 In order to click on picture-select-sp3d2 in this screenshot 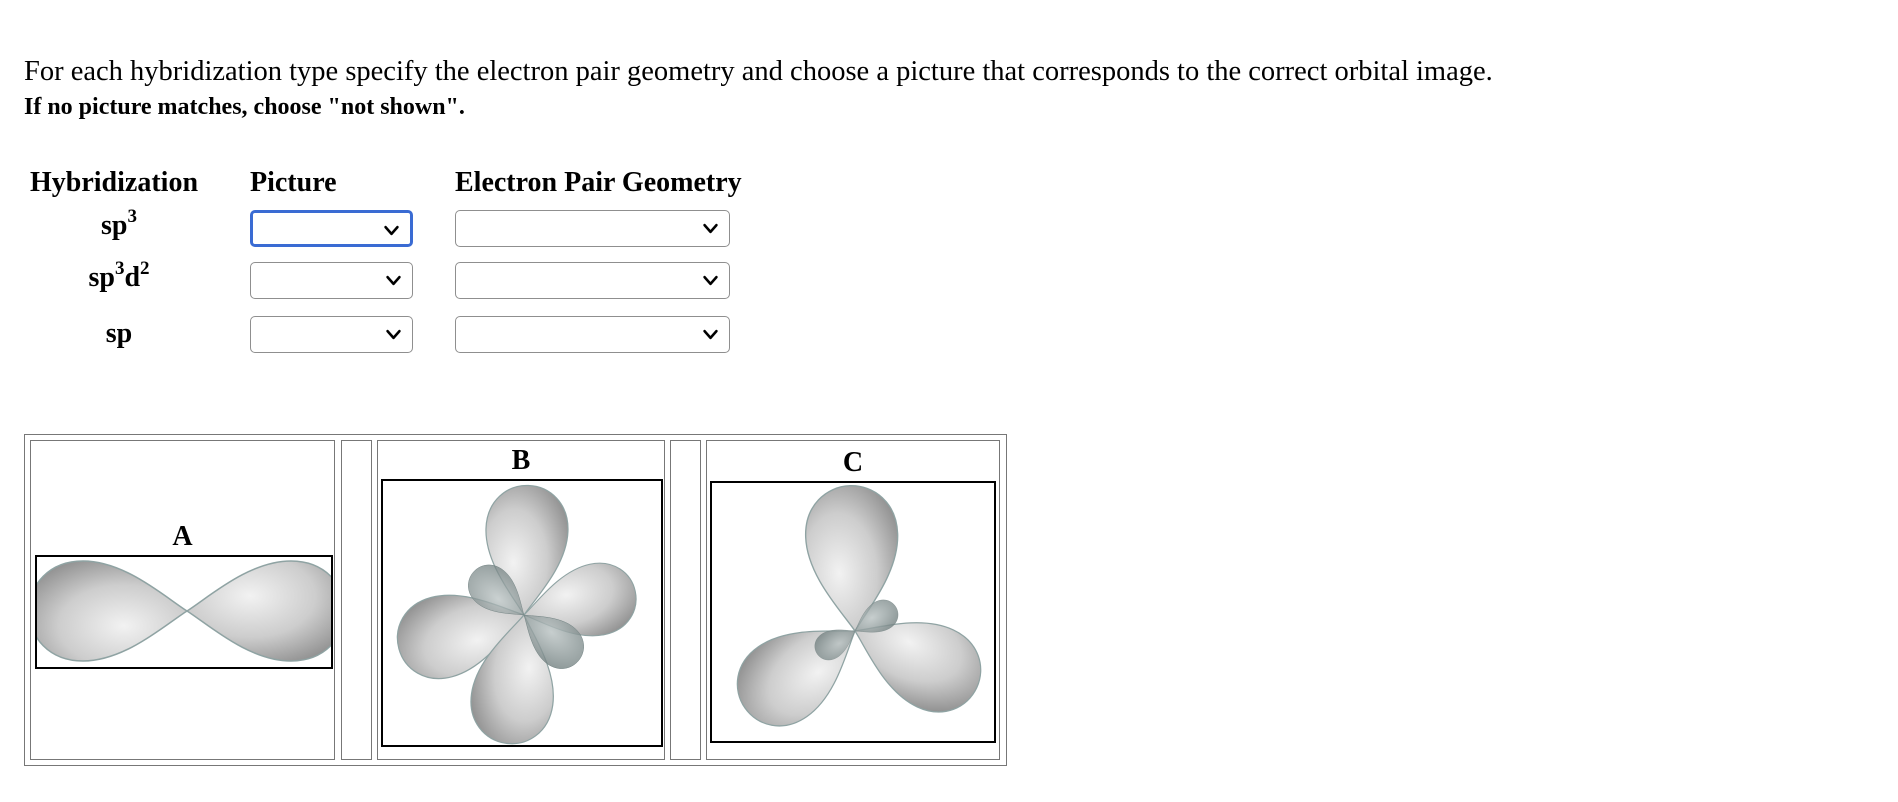, I will do `click(331, 280)`.